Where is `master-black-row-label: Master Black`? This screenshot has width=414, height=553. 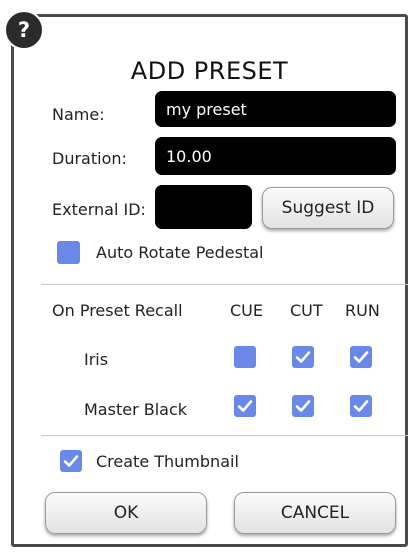
master-black-row-label: Master Black is located at coordinates (136, 409).